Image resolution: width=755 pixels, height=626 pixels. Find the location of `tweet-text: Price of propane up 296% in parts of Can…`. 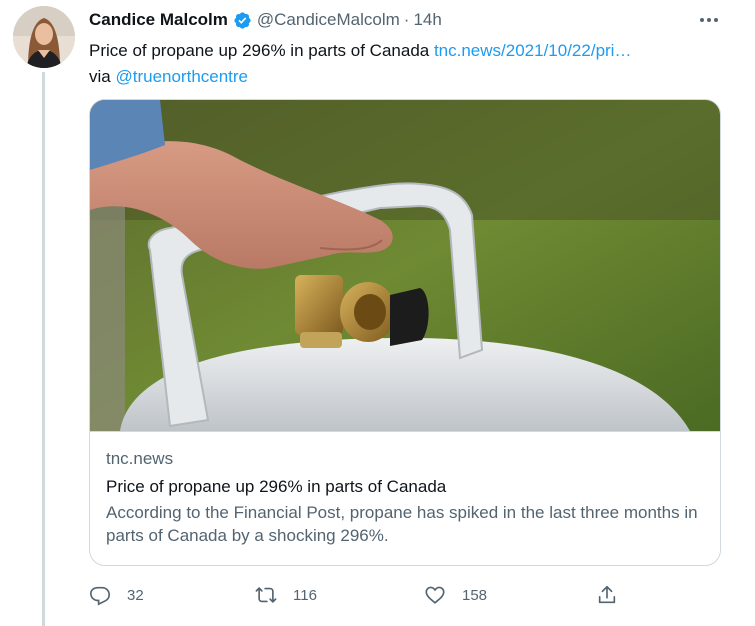

tweet-text: Price of propane up 296% in parts of Can… is located at coordinates (409, 64).